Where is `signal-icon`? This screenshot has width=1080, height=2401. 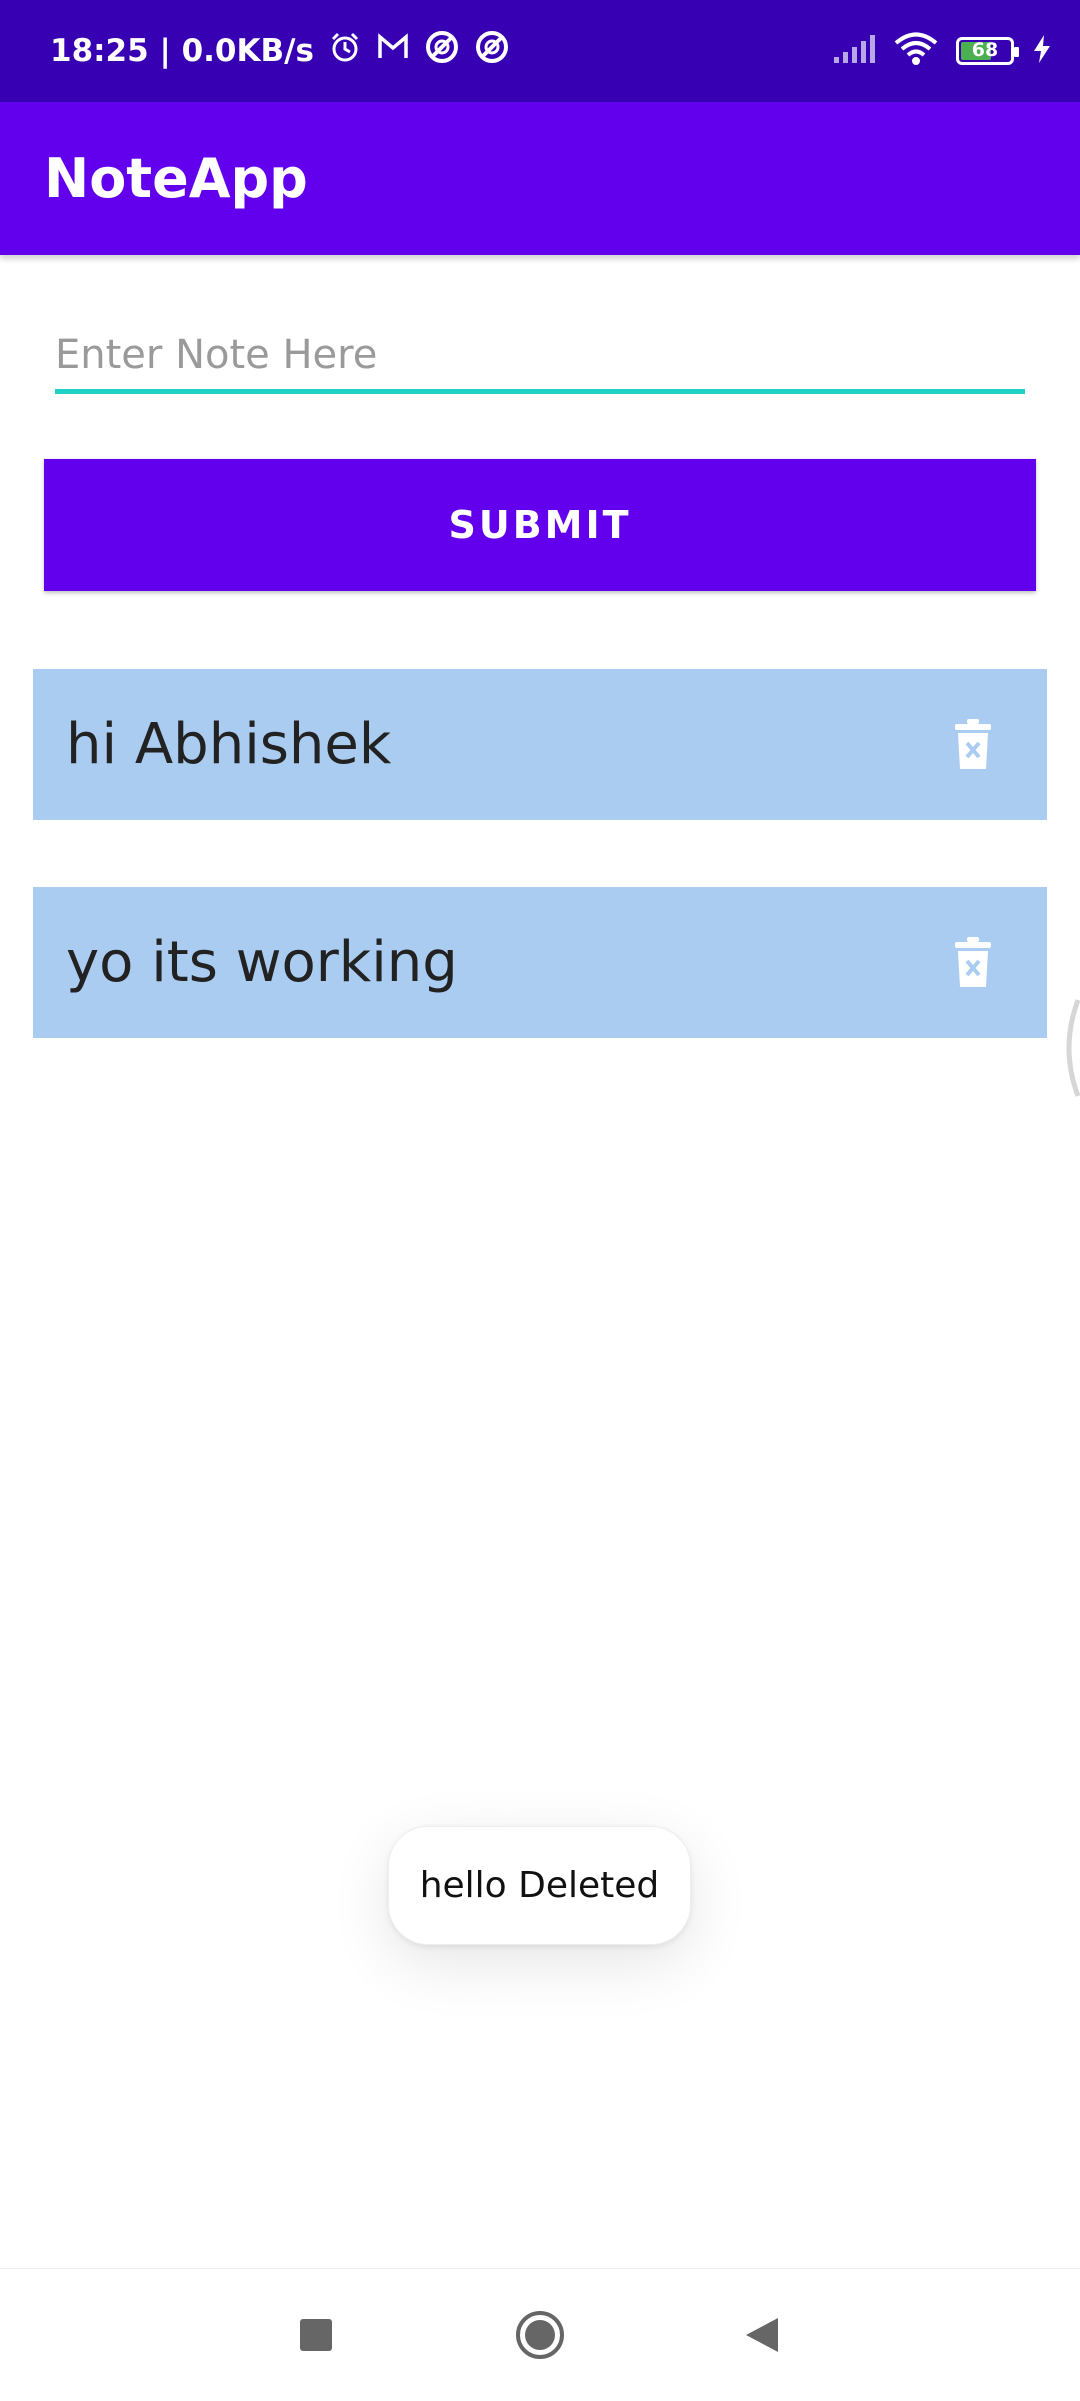 signal-icon is located at coordinates (854, 51).